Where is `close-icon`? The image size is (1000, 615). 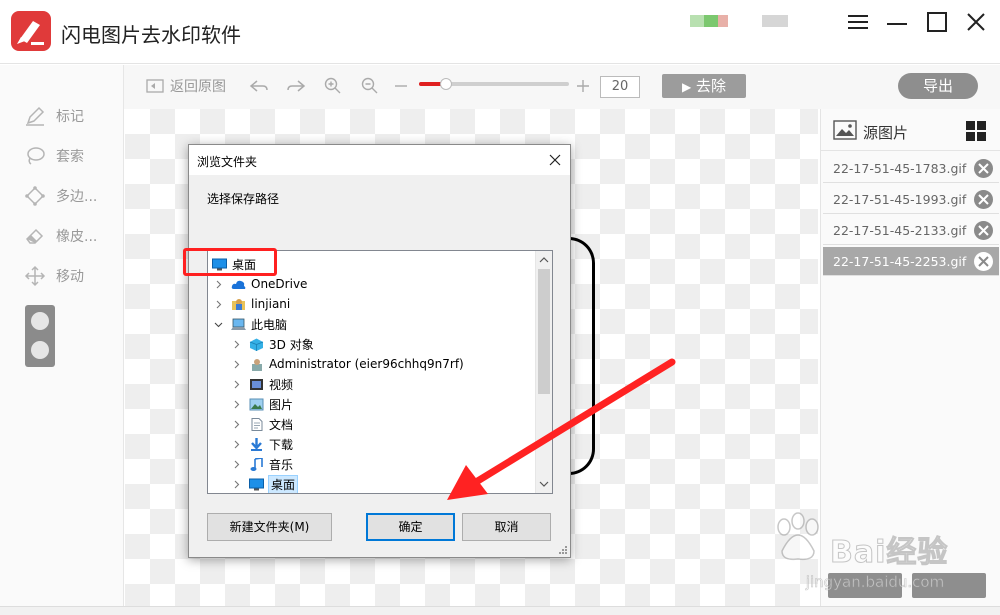 close-icon is located at coordinates (983, 199).